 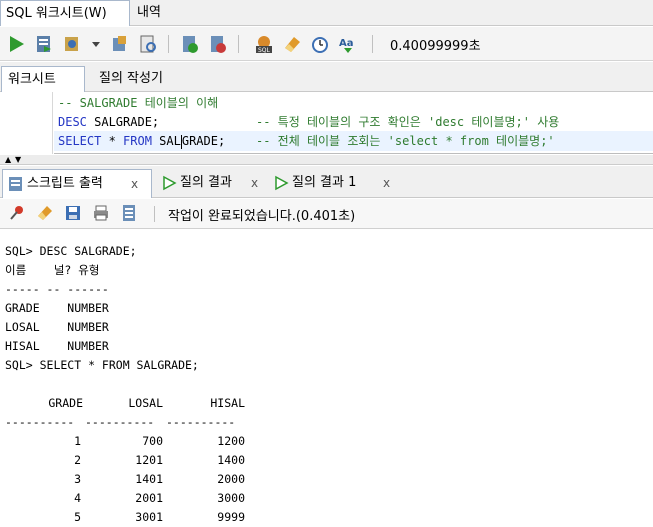 What do you see at coordinates (112, 141) in the screenshot?
I see `code-text: *` at bounding box center [112, 141].